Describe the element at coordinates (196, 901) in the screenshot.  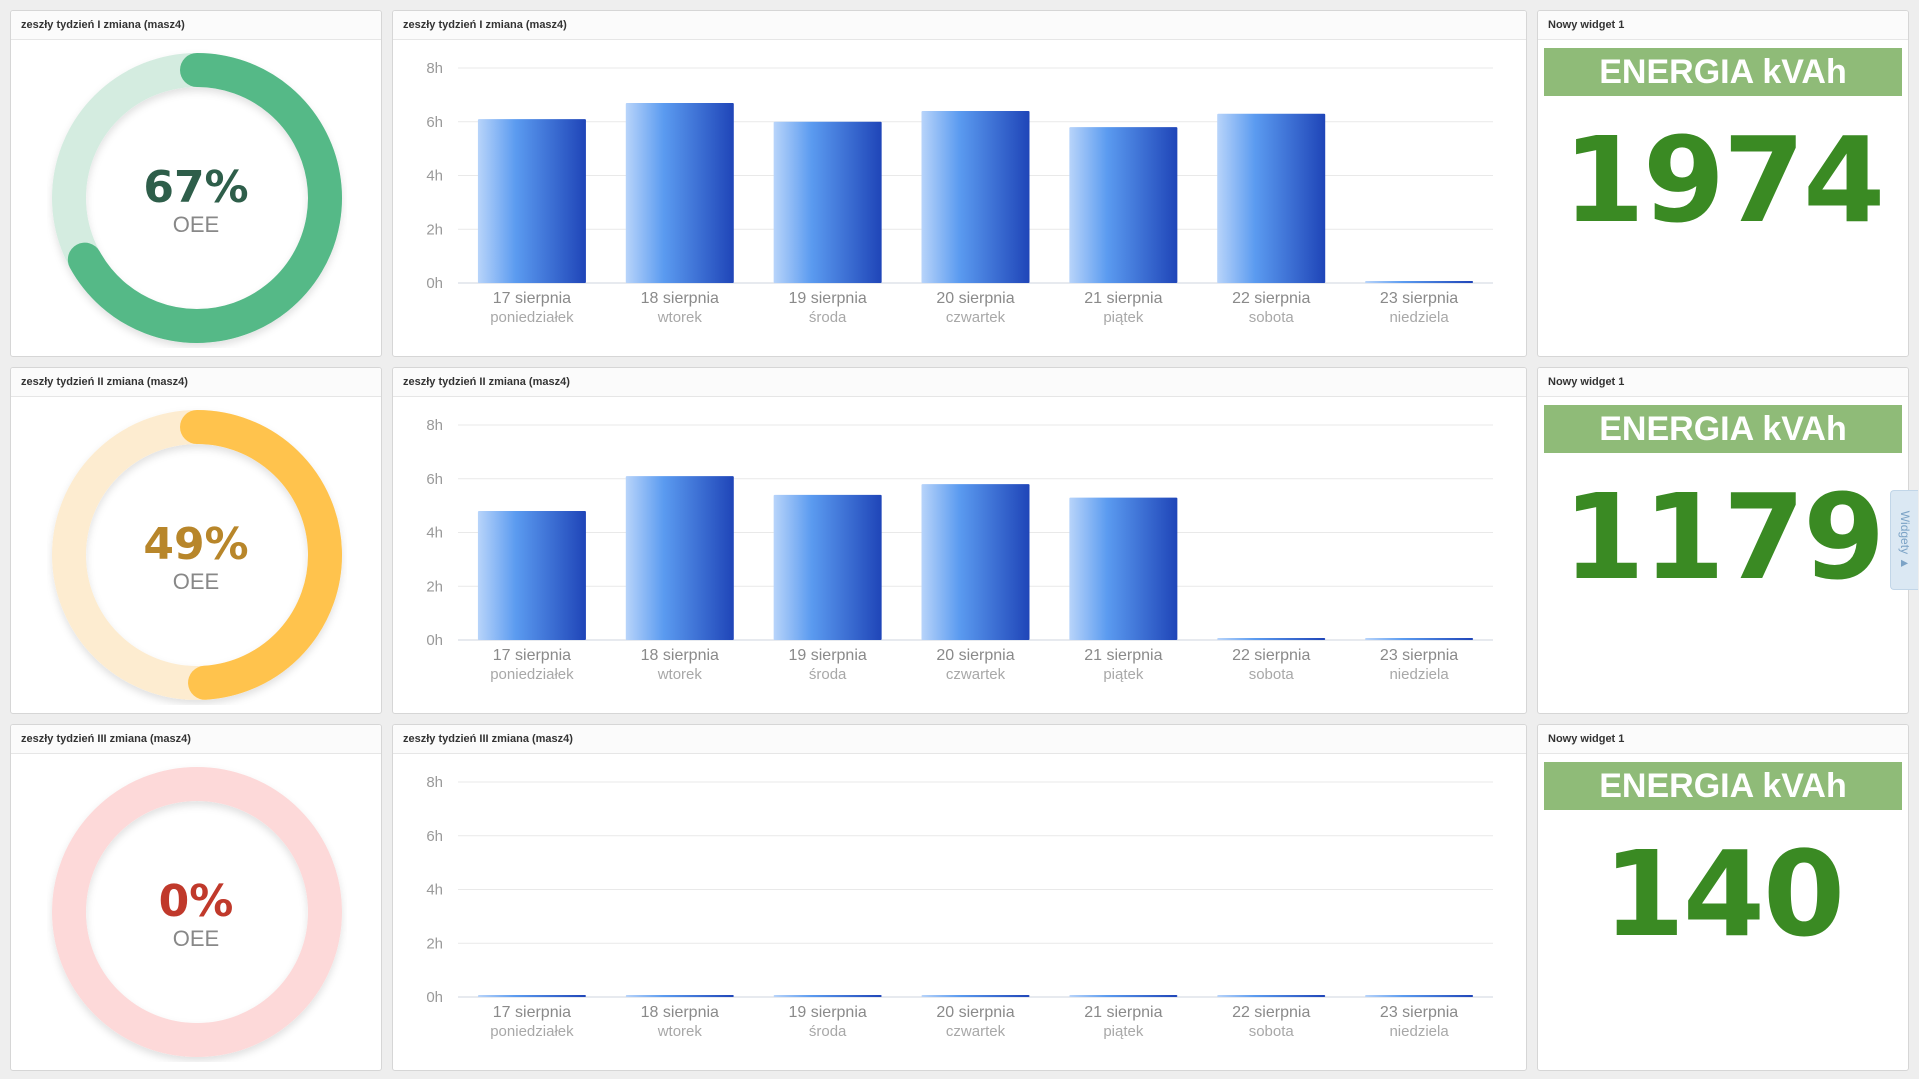
I see `oee-value: 0%` at that location.